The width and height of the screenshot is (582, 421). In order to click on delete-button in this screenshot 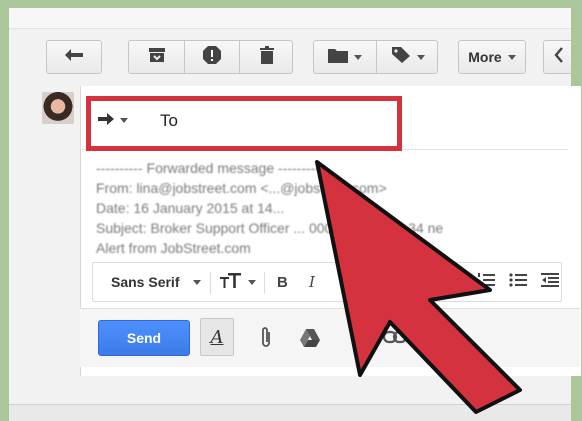, I will do `click(267, 57)`.